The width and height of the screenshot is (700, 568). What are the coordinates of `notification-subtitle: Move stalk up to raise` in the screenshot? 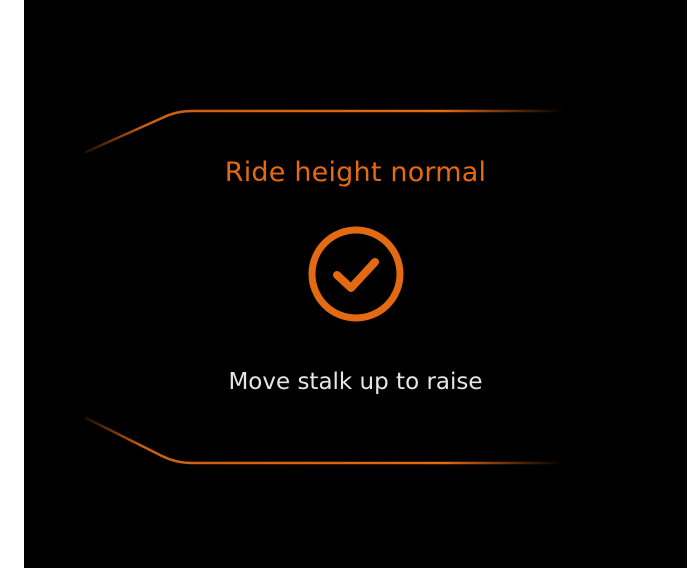 It's located at (355, 382).